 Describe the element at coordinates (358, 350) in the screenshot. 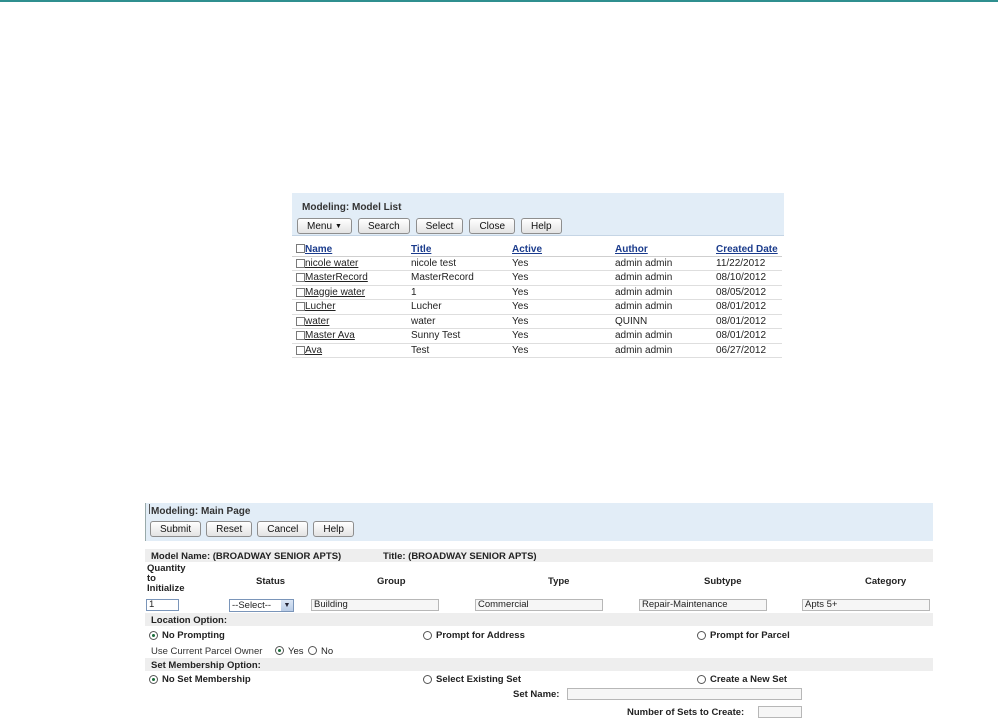

I see `cell-name: Ava` at that location.